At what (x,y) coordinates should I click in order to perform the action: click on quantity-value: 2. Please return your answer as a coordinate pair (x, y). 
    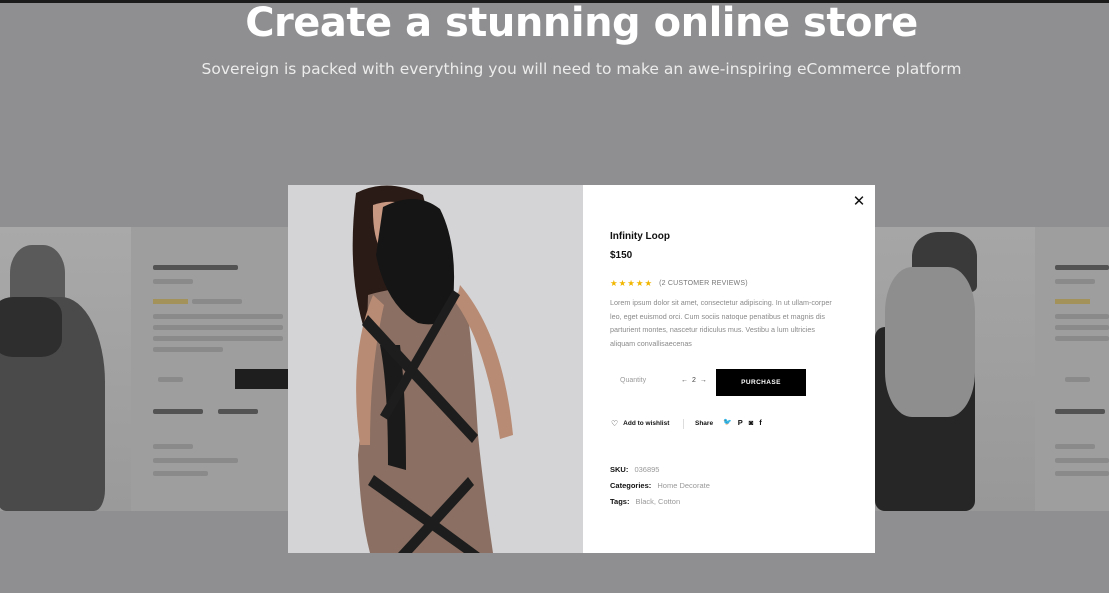
    Looking at the image, I should click on (694, 380).